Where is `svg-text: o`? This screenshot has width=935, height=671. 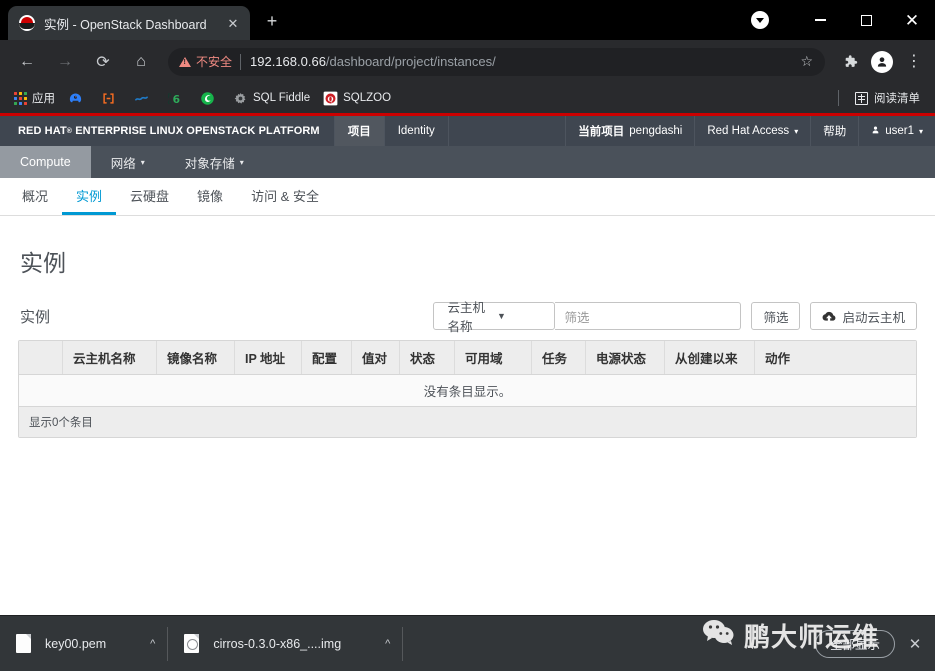
svg-text: o is located at coordinates (170, 102).